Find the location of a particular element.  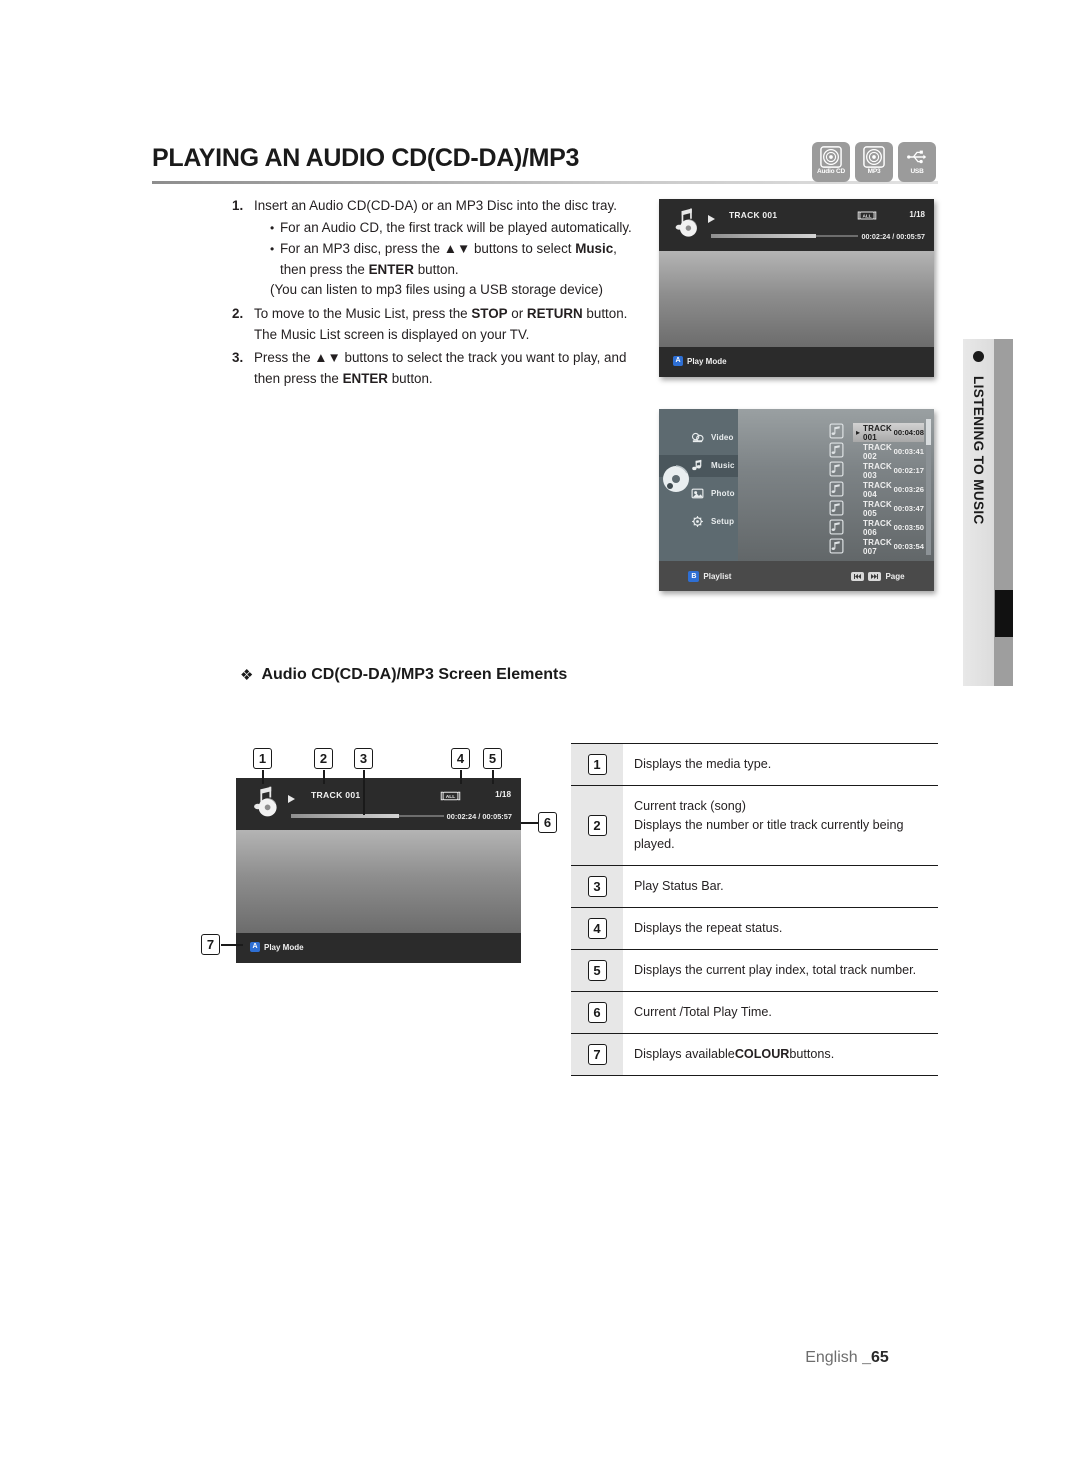

table-row: 6 Current /Total Play Time. is located at coordinates (754, 1013).